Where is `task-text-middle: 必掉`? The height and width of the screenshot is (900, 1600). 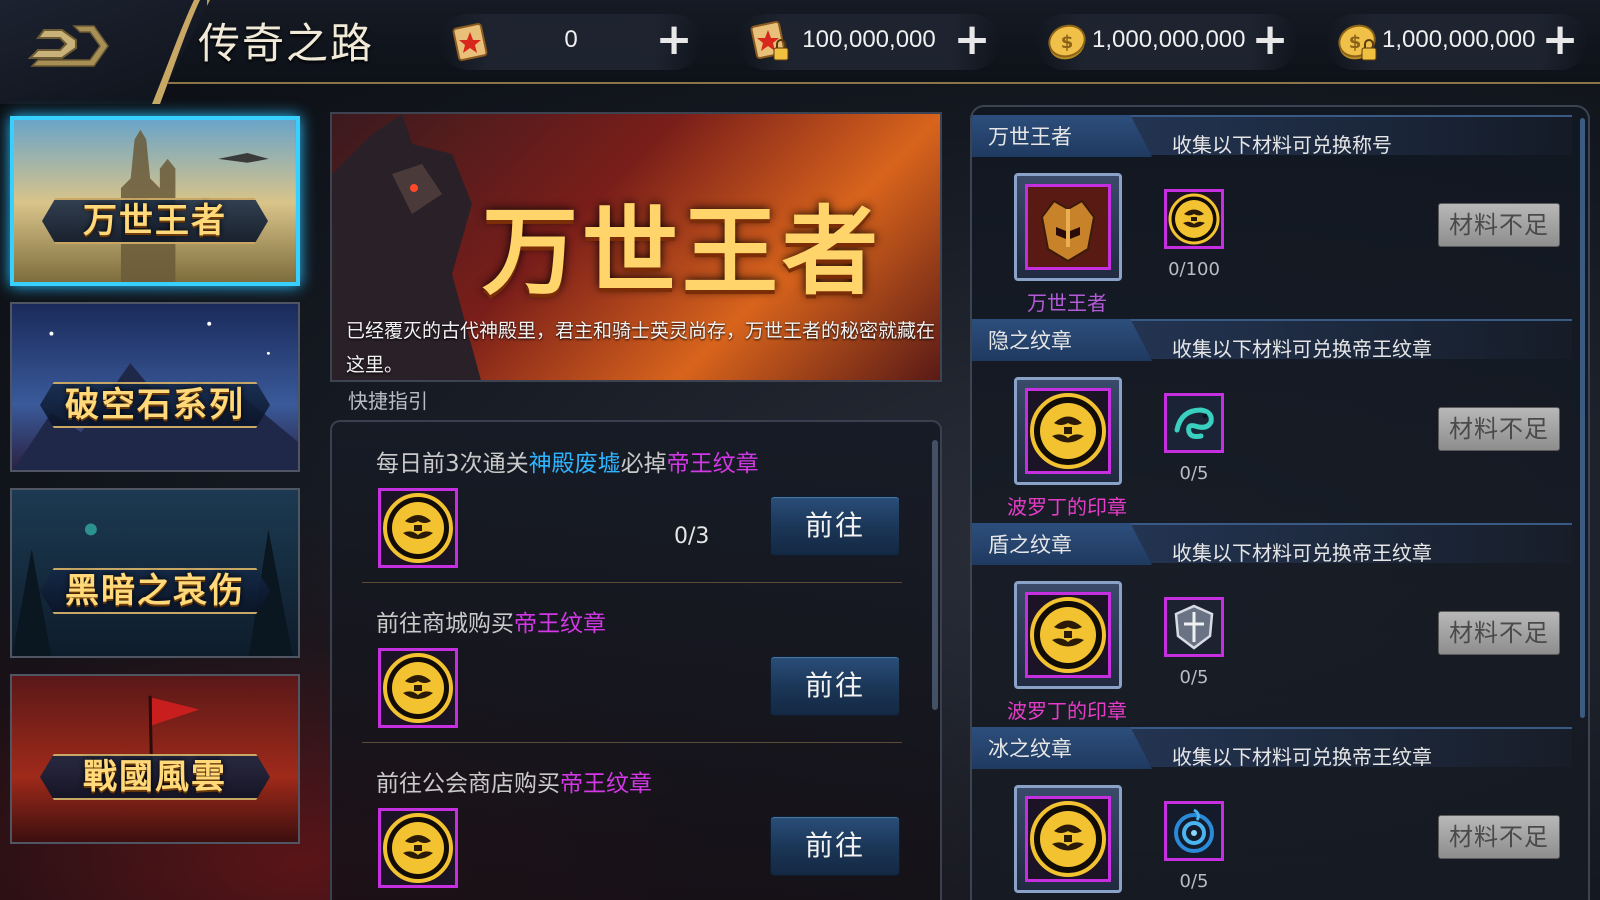 task-text-middle: 必掉 is located at coordinates (643, 464).